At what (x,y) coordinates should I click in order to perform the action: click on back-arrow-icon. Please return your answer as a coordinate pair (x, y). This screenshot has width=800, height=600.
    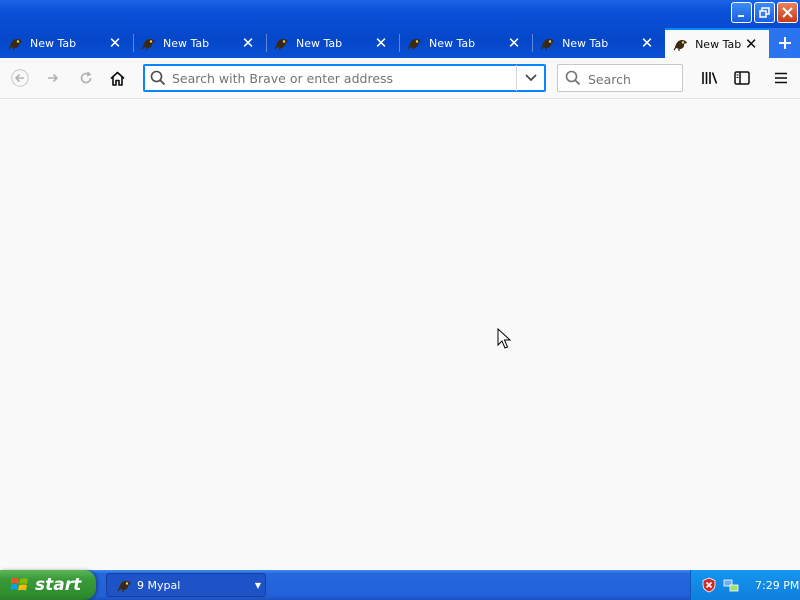
    Looking at the image, I should click on (20, 78).